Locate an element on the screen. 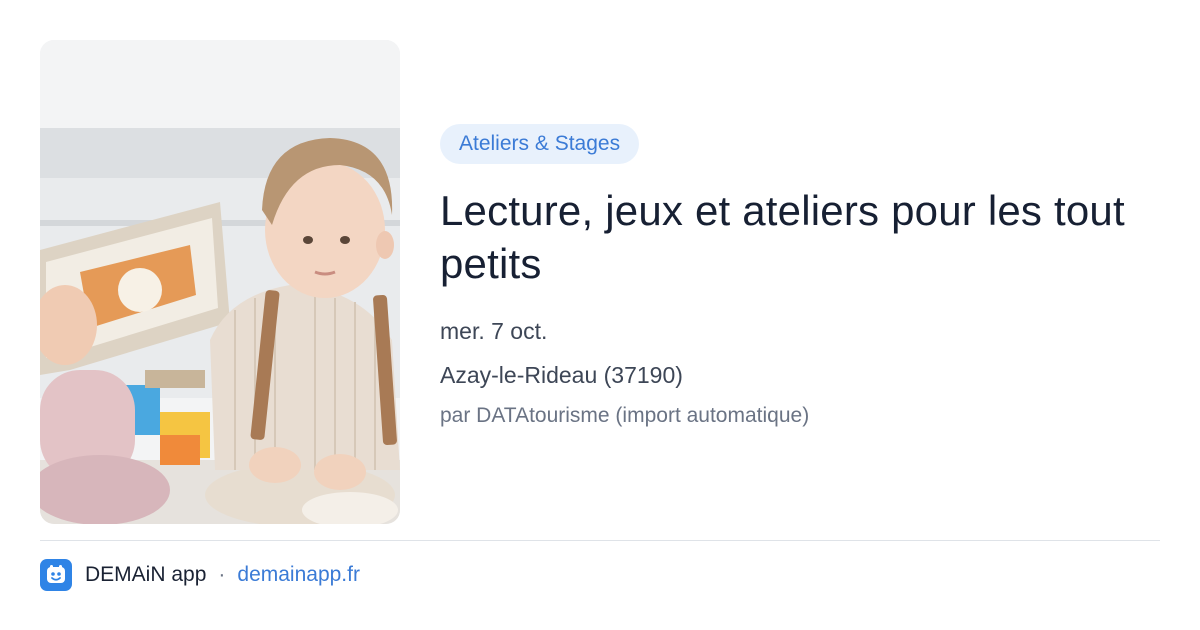 The width and height of the screenshot is (1200, 630). app-name: DEMAiN app is located at coordinates (146, 574).